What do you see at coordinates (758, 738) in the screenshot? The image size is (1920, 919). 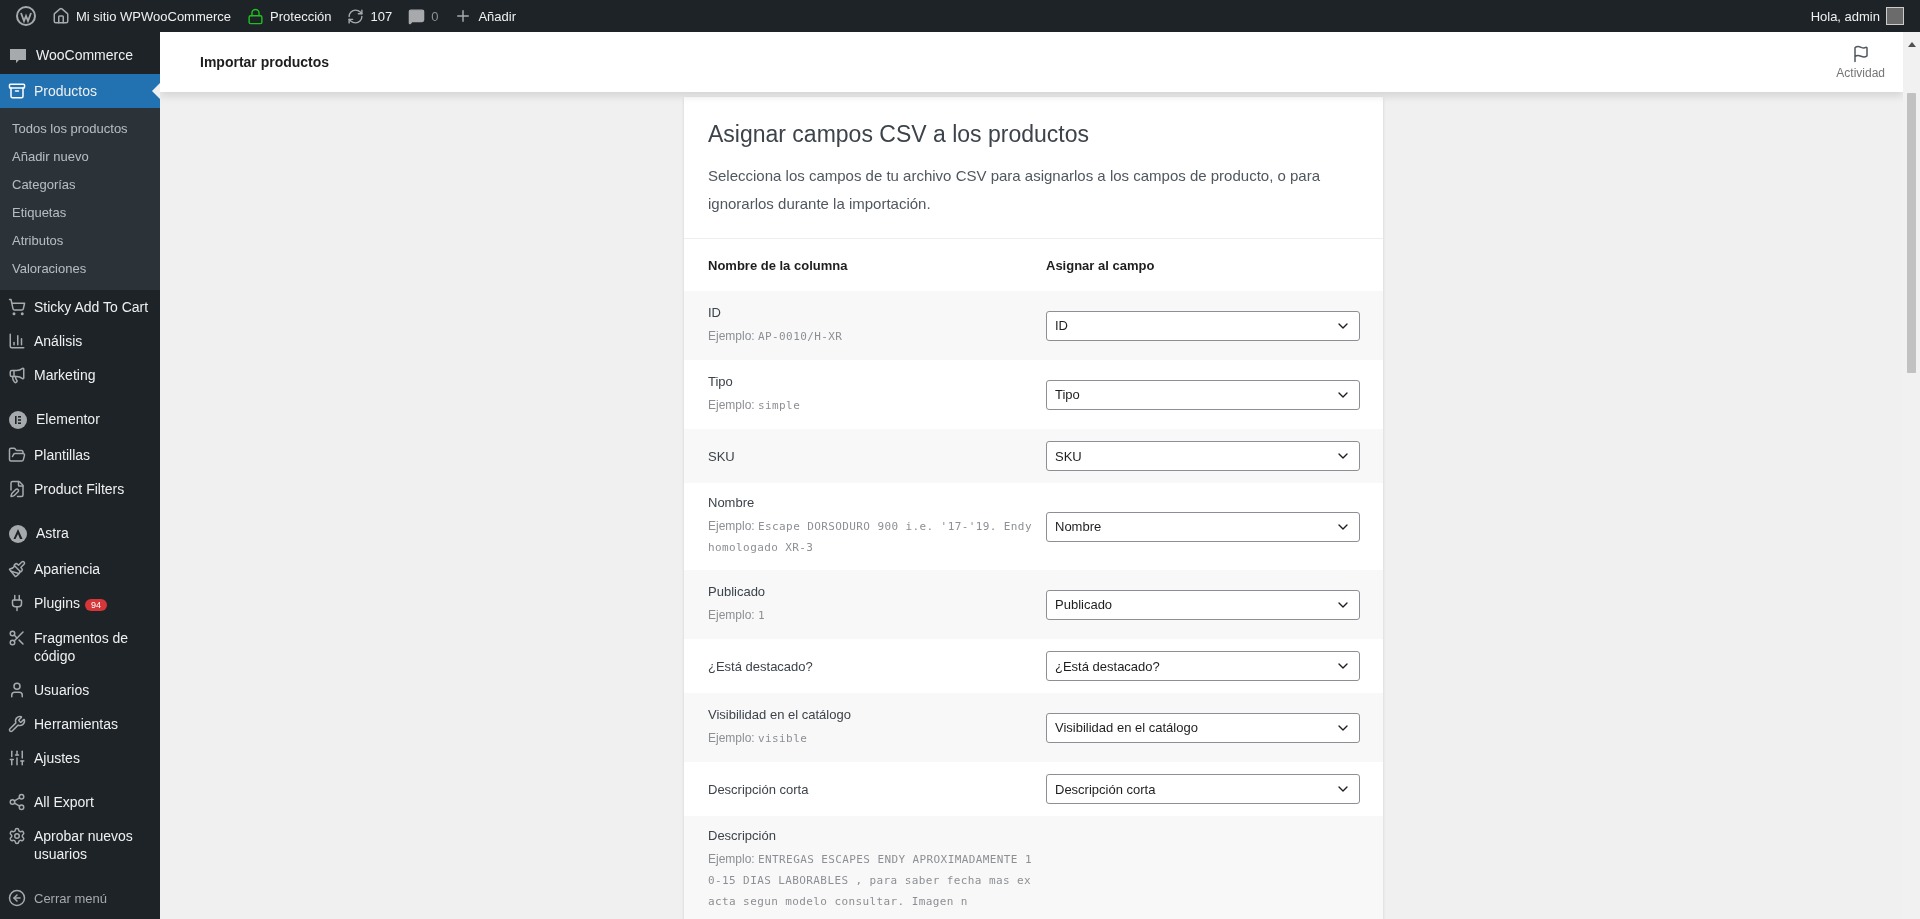 I see `example-text: Ejemplo: visible` at bounding box center [758, 738].